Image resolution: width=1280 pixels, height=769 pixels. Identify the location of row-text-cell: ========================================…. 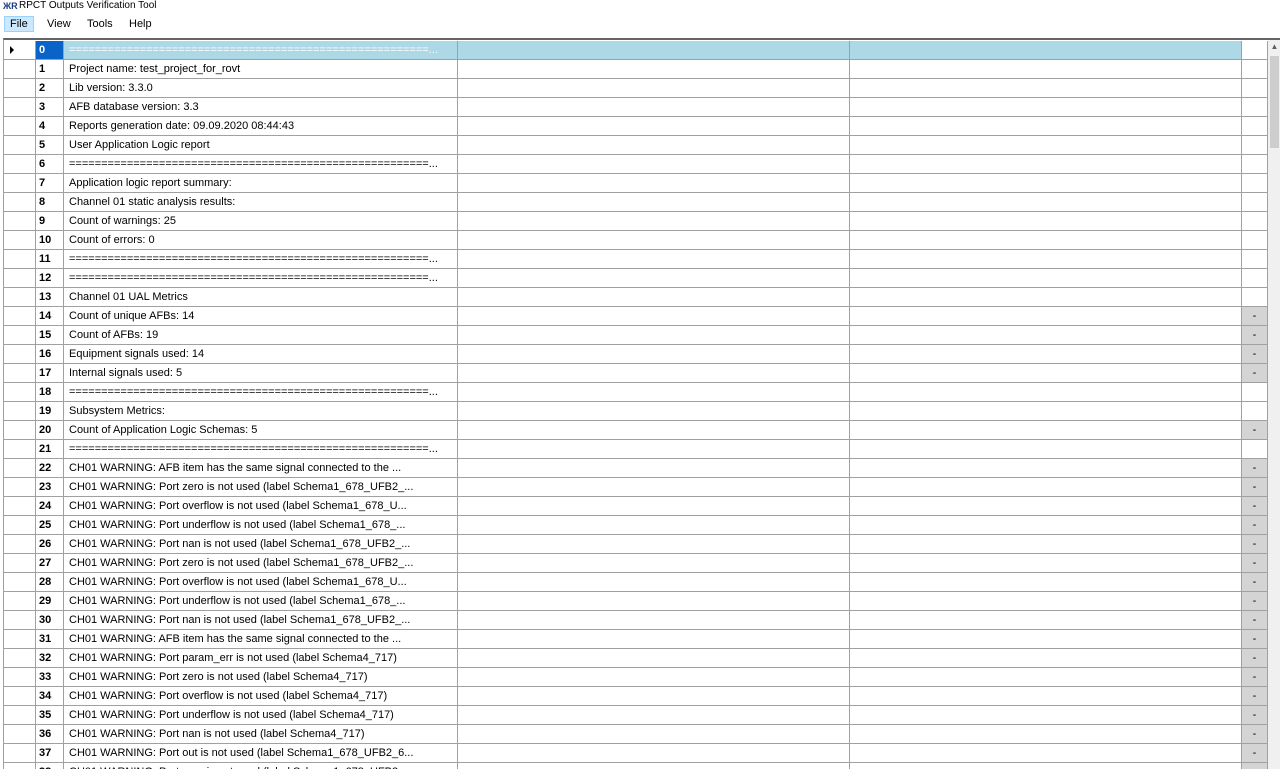
(261, 50).